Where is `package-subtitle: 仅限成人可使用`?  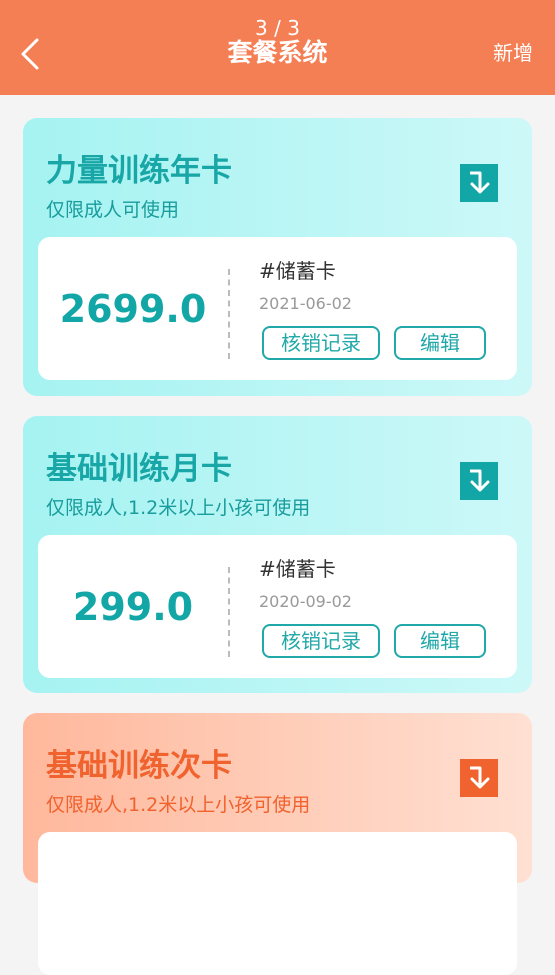 package-subtitle: 仅限成人可使用 is located at coordinates (113, 210).